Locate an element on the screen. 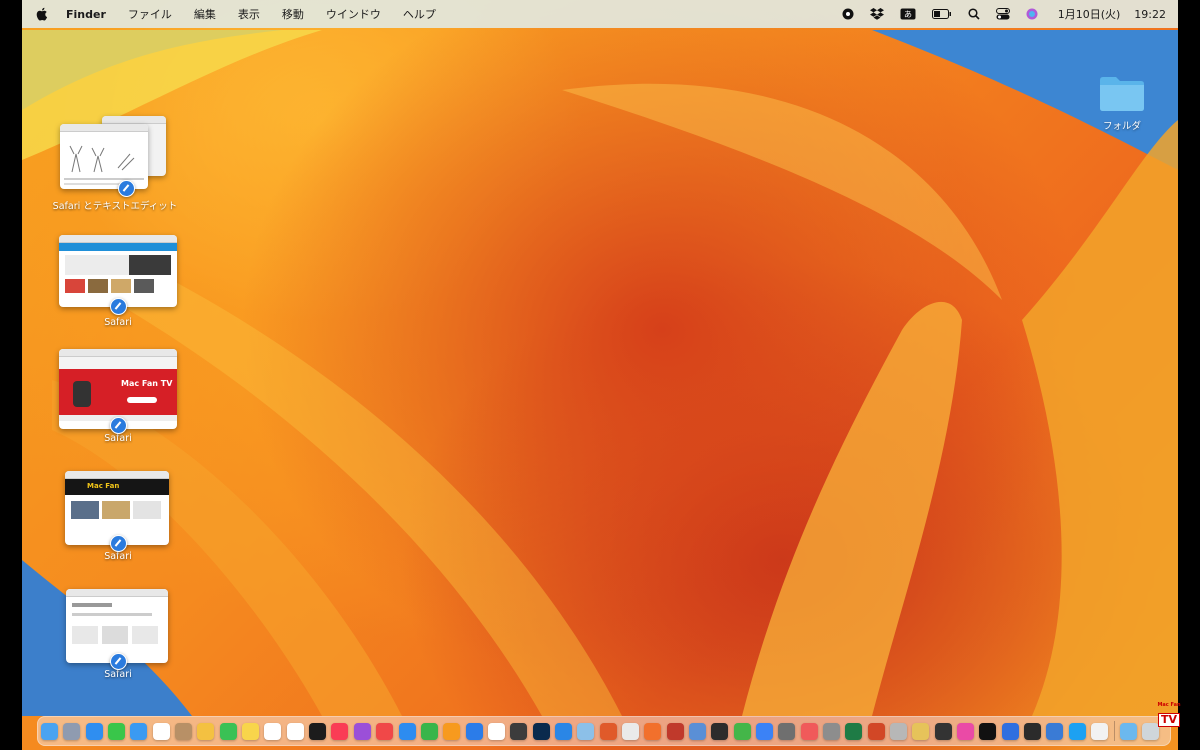  finder-icon is located at coordinates (49, 731).